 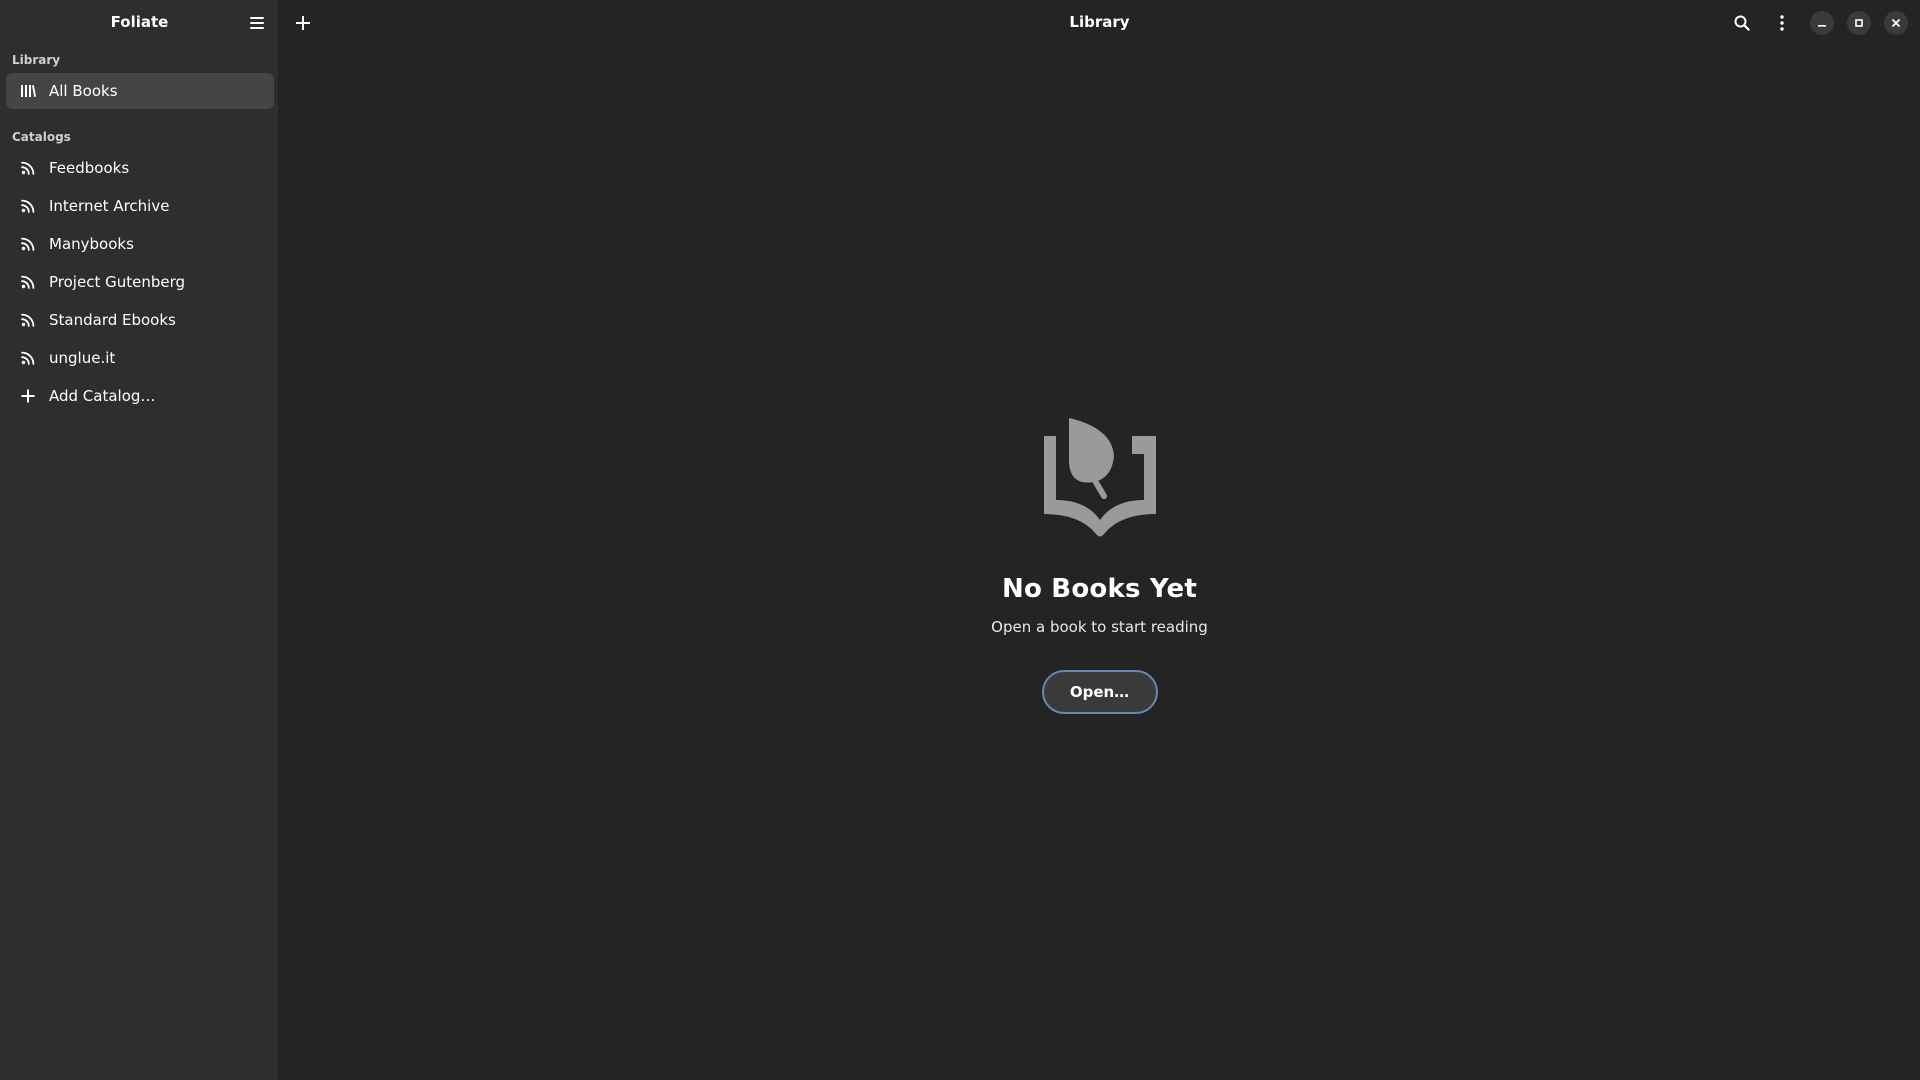 I want to click on sidebar-item-standard-ebooks: Standard Ebooks, so click(x=140, y=320).